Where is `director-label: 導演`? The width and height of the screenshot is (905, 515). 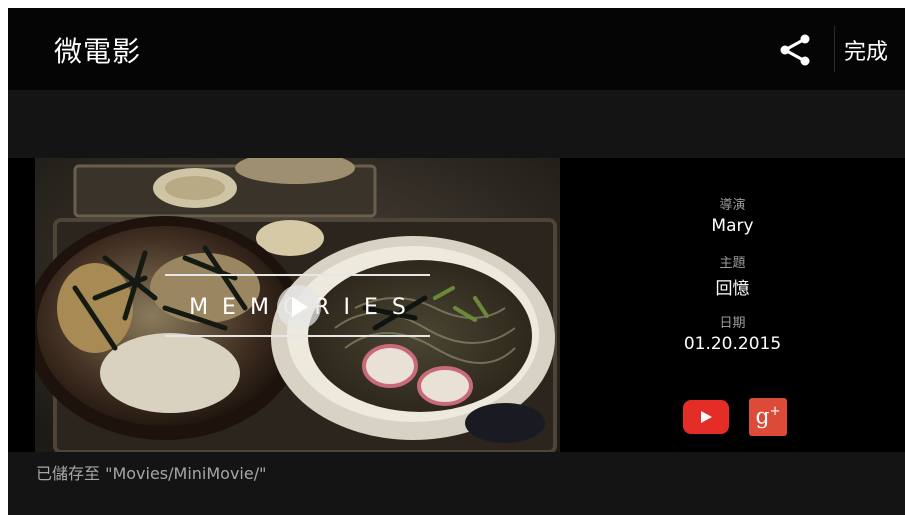 director-label: 導演 is located at coordinates (732, 205).